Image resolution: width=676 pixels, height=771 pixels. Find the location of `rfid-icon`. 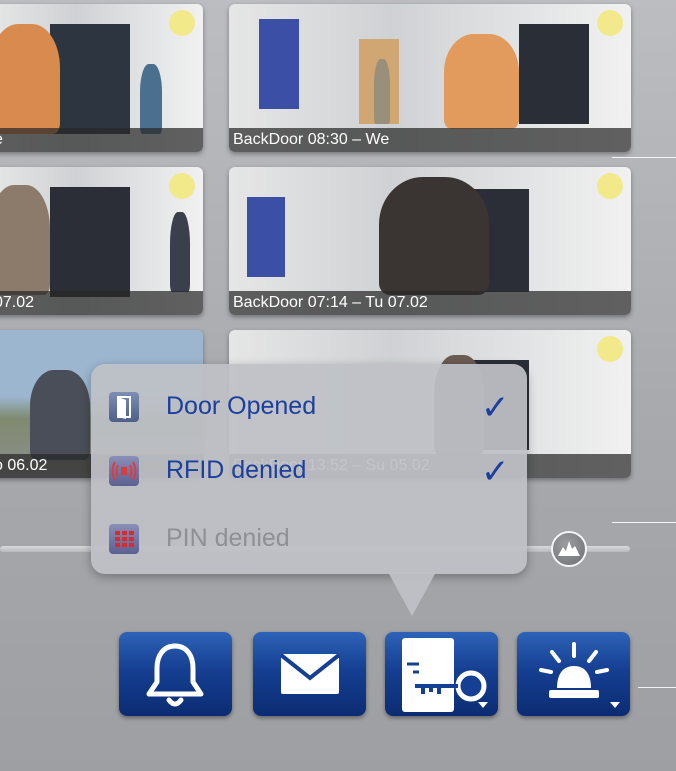

rfid-icon is located at coordinates (124, 471).